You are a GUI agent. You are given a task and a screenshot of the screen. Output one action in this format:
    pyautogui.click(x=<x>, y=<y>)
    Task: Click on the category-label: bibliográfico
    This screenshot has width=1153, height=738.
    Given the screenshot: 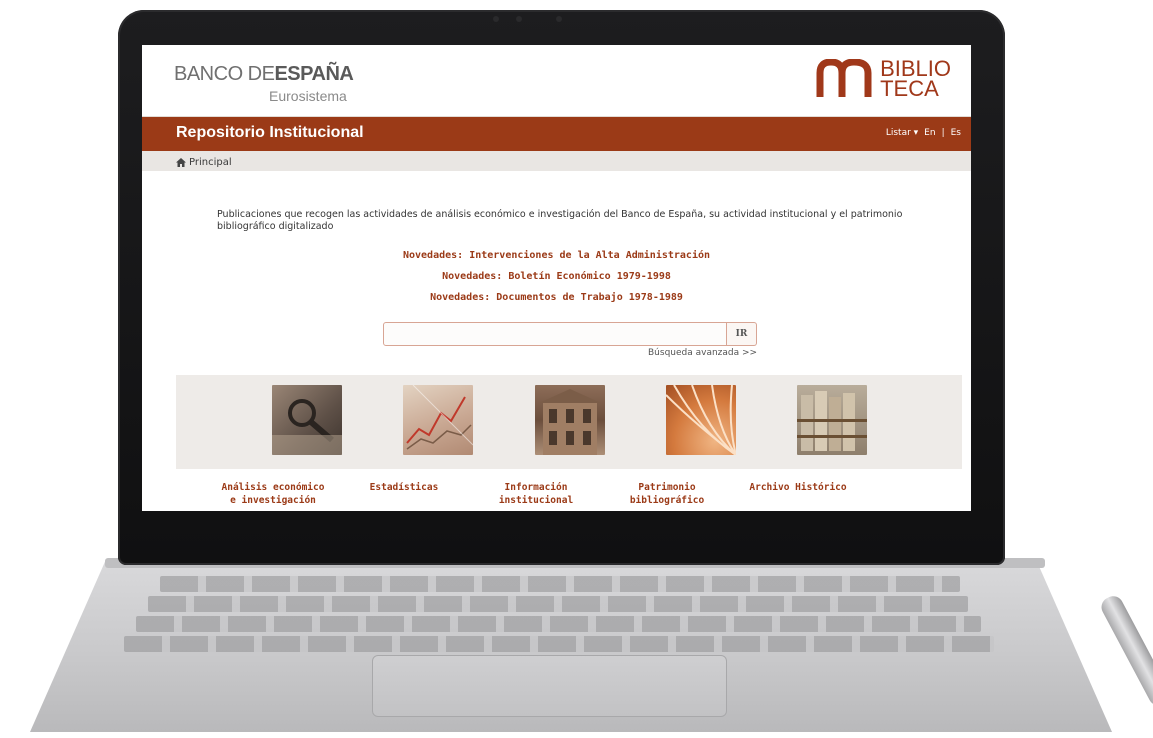 What is the action you would take?
    pyautogui.click(x=667, y=500)
    